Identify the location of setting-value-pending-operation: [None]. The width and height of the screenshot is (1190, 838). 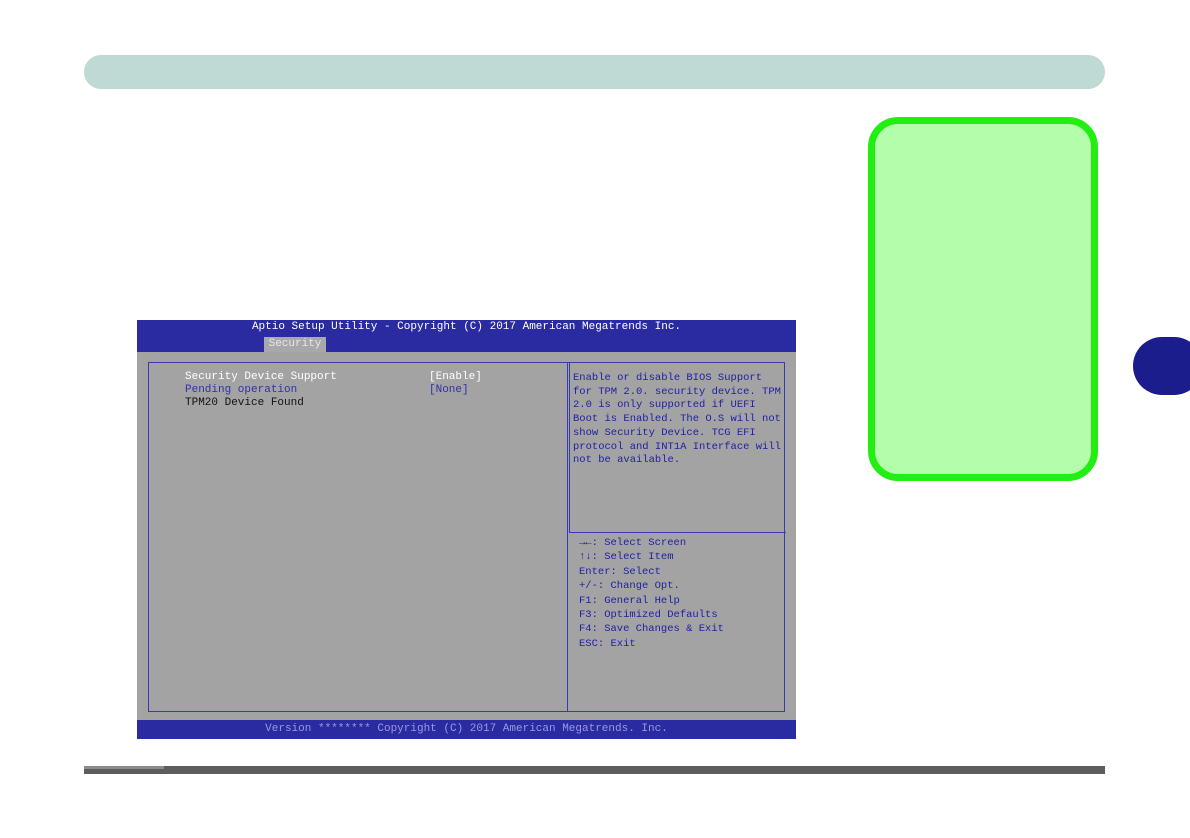
(449, 390).